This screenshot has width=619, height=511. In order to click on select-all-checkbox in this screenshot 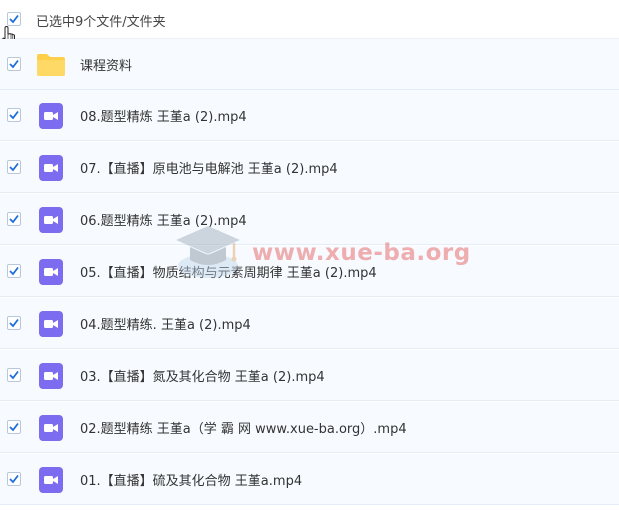, I will do `click(14, 19)`.